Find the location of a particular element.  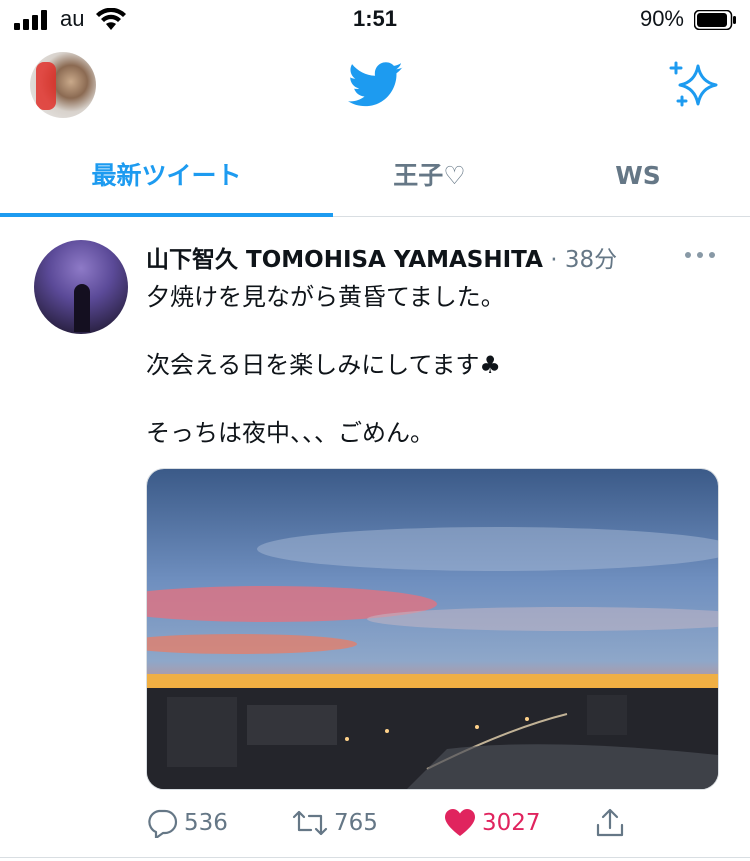

tweet-time: 38分 is located at coordinates (591, 260).